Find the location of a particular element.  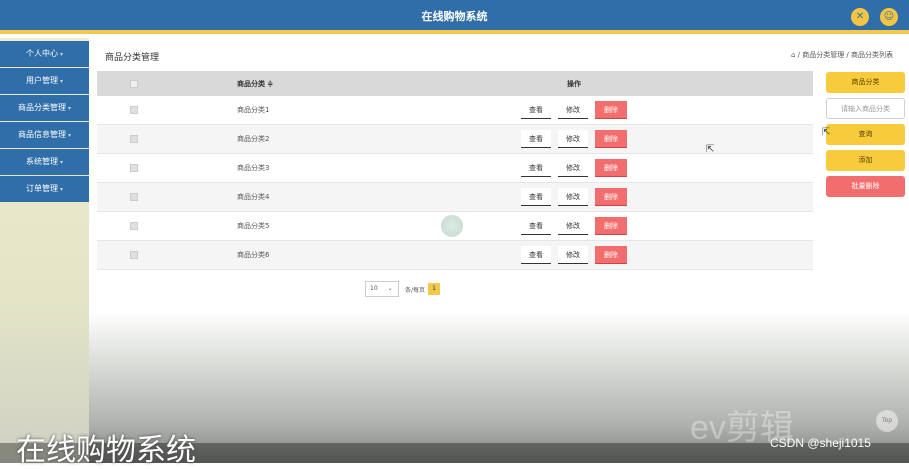

sidebar: 个人中心 ▾ 用户管理 ▾ 商品分类管理 ▾ 商品信息管理 ▾ 系统管理 ▾ 订单管理 ▾ is located at coordinates (44, 250).